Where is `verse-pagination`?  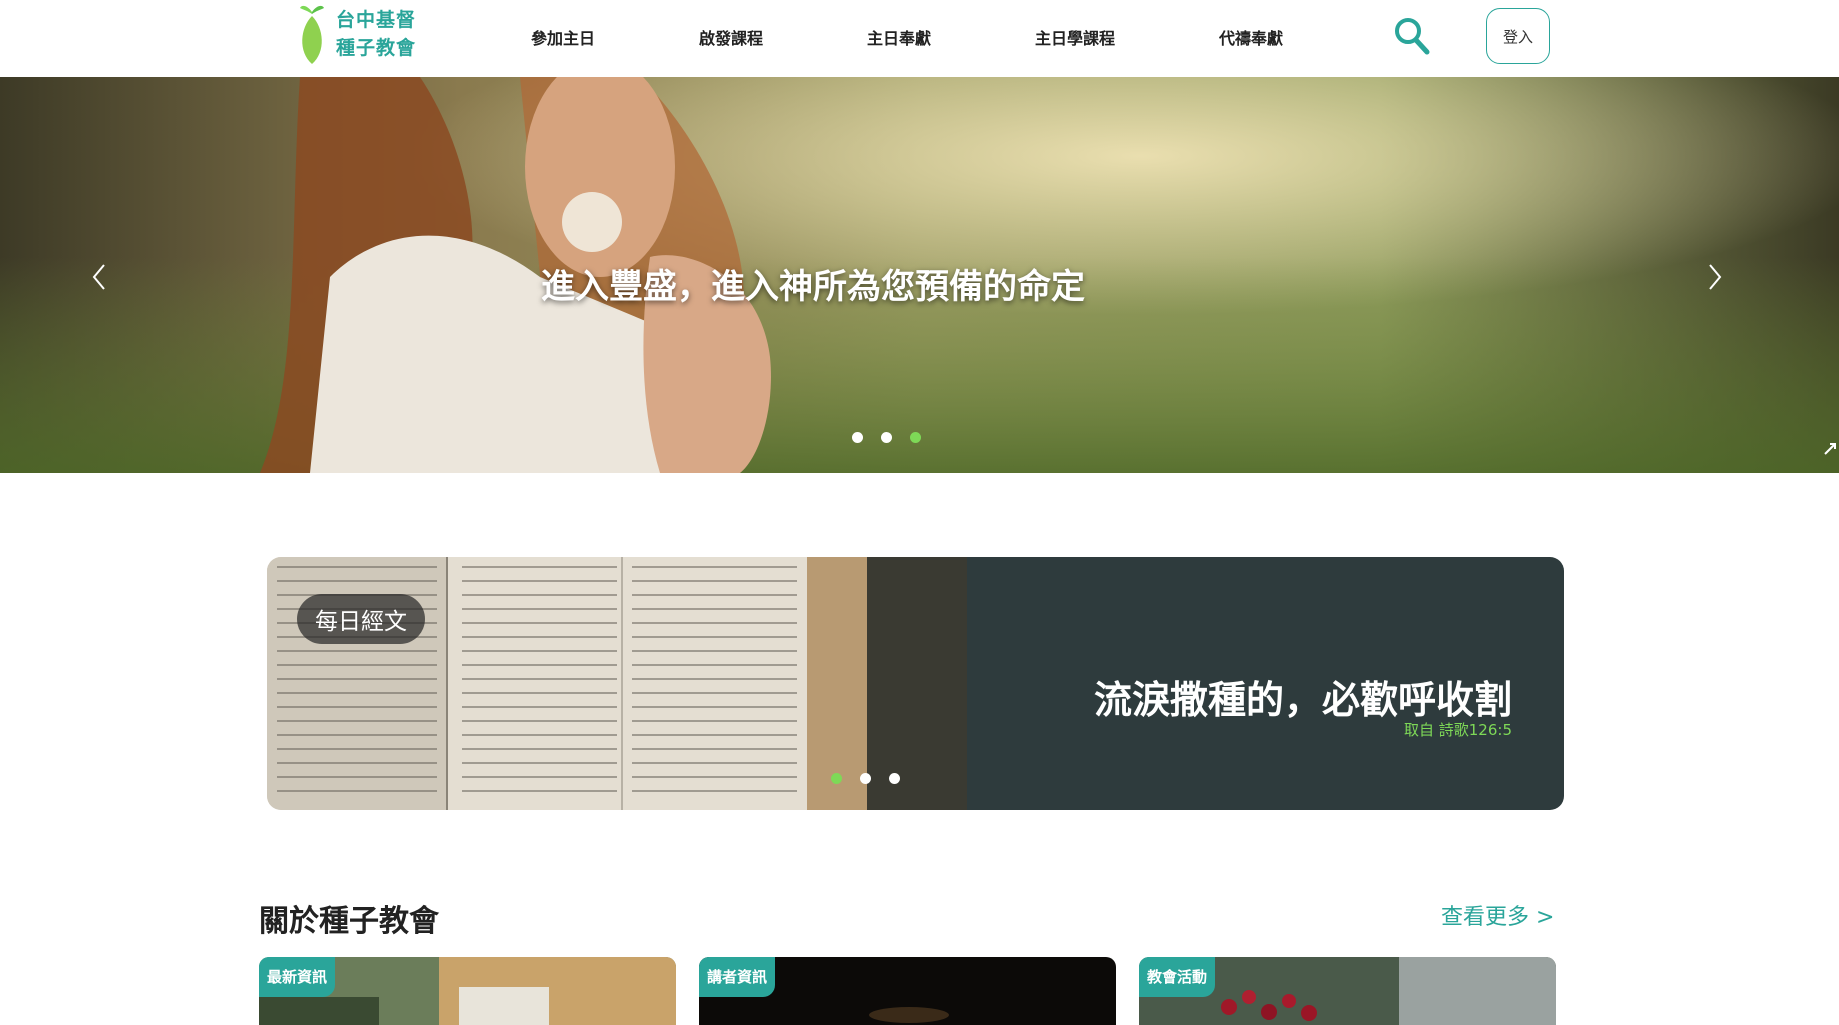
verse-pagination is located at coordinates (865, 778).